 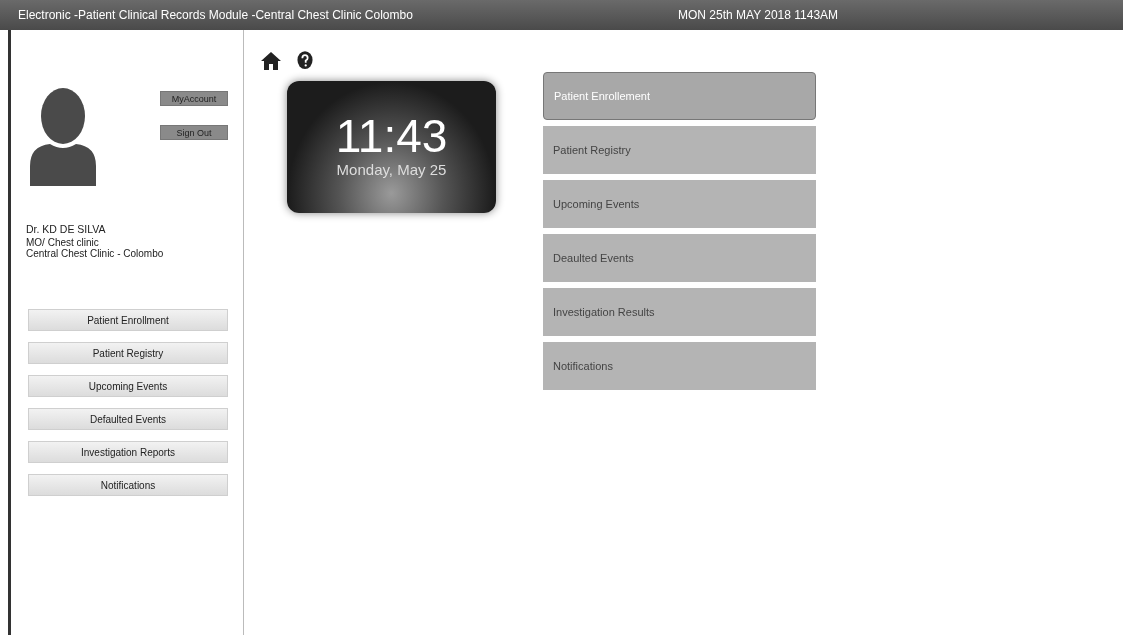 What do you see at coordinates (128, 353) in the screenshot?
I see `sidebar-button: Patient Registry` at bounding box center [128, 353].